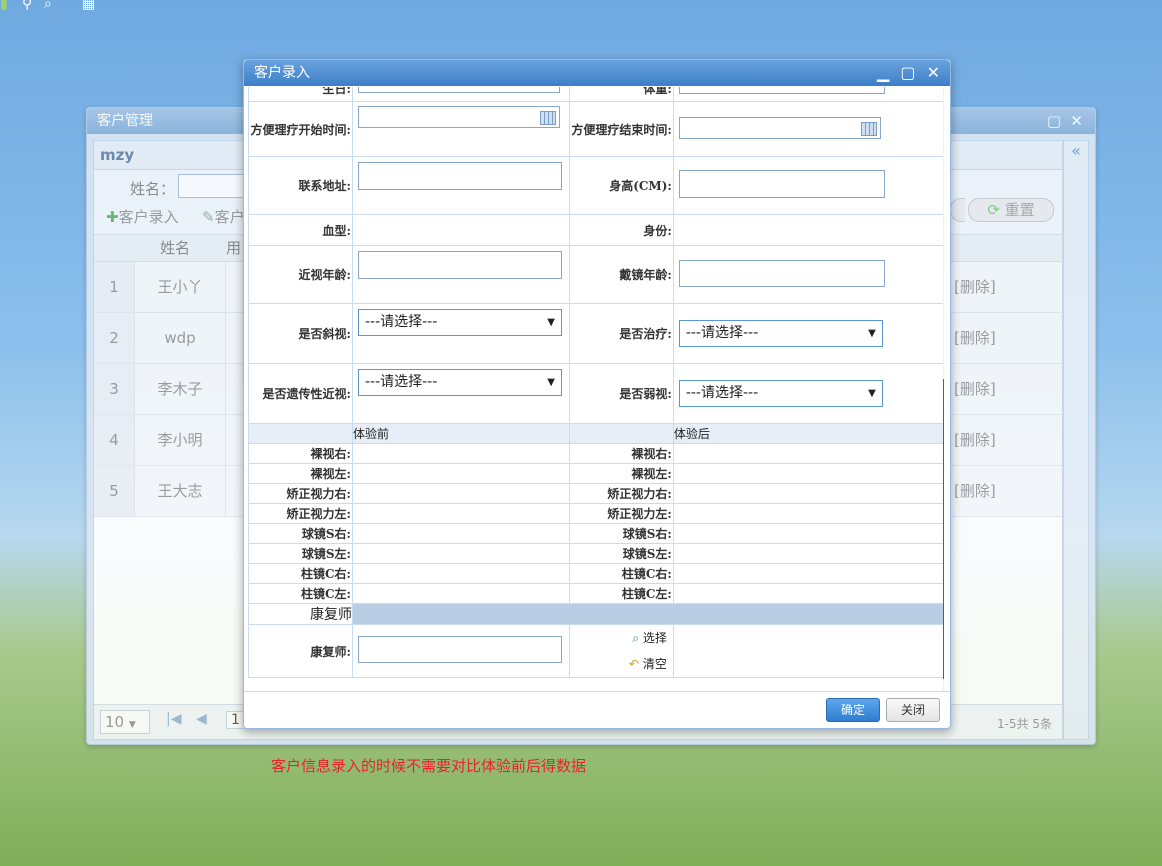  I want to click on before-experience-header: 体验前, so click(460, 433).